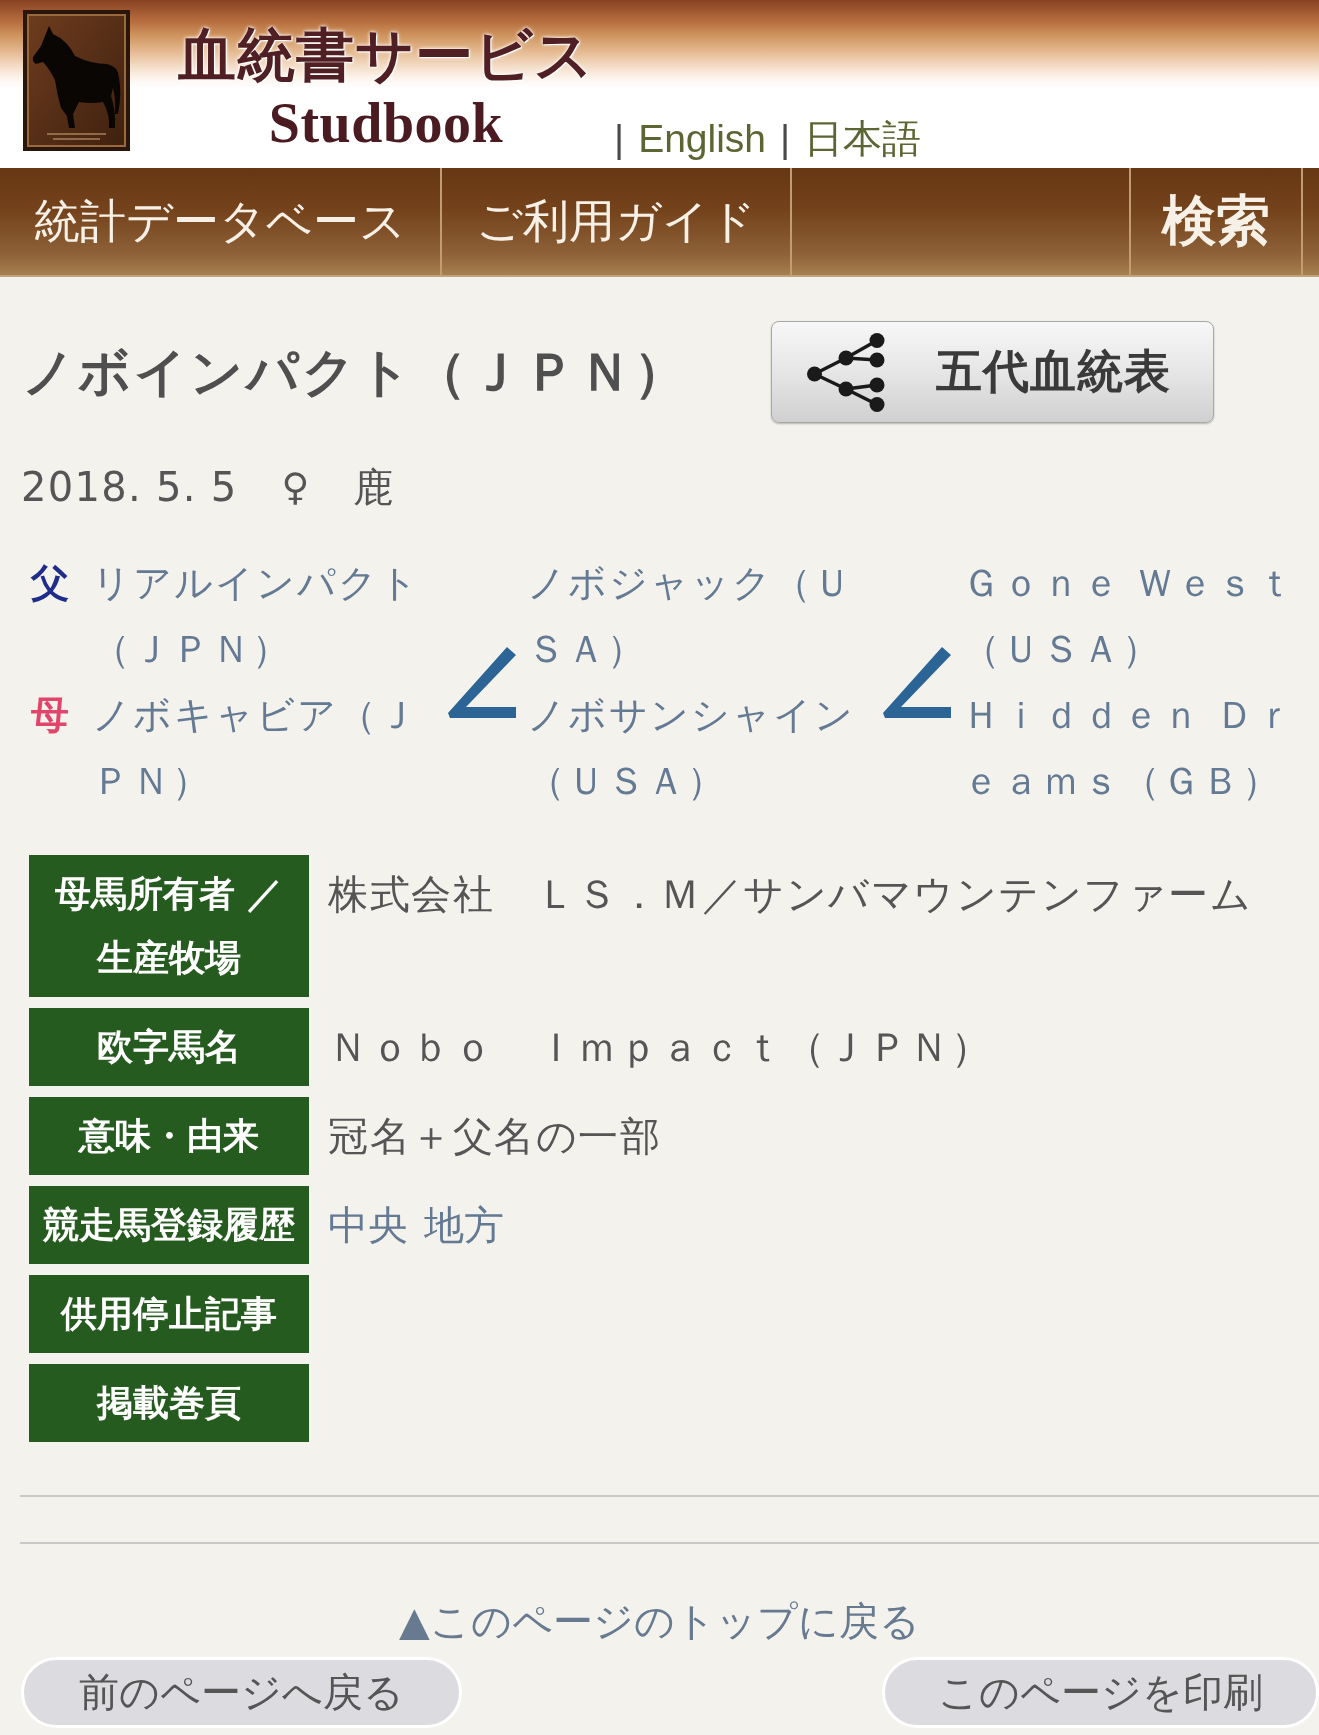  What do you see at coordinates (267, 616) in the screenshot?
I see `pedigree-link: リアルインパクト（ＪＰＮ）` at bounding box center [267, 616].